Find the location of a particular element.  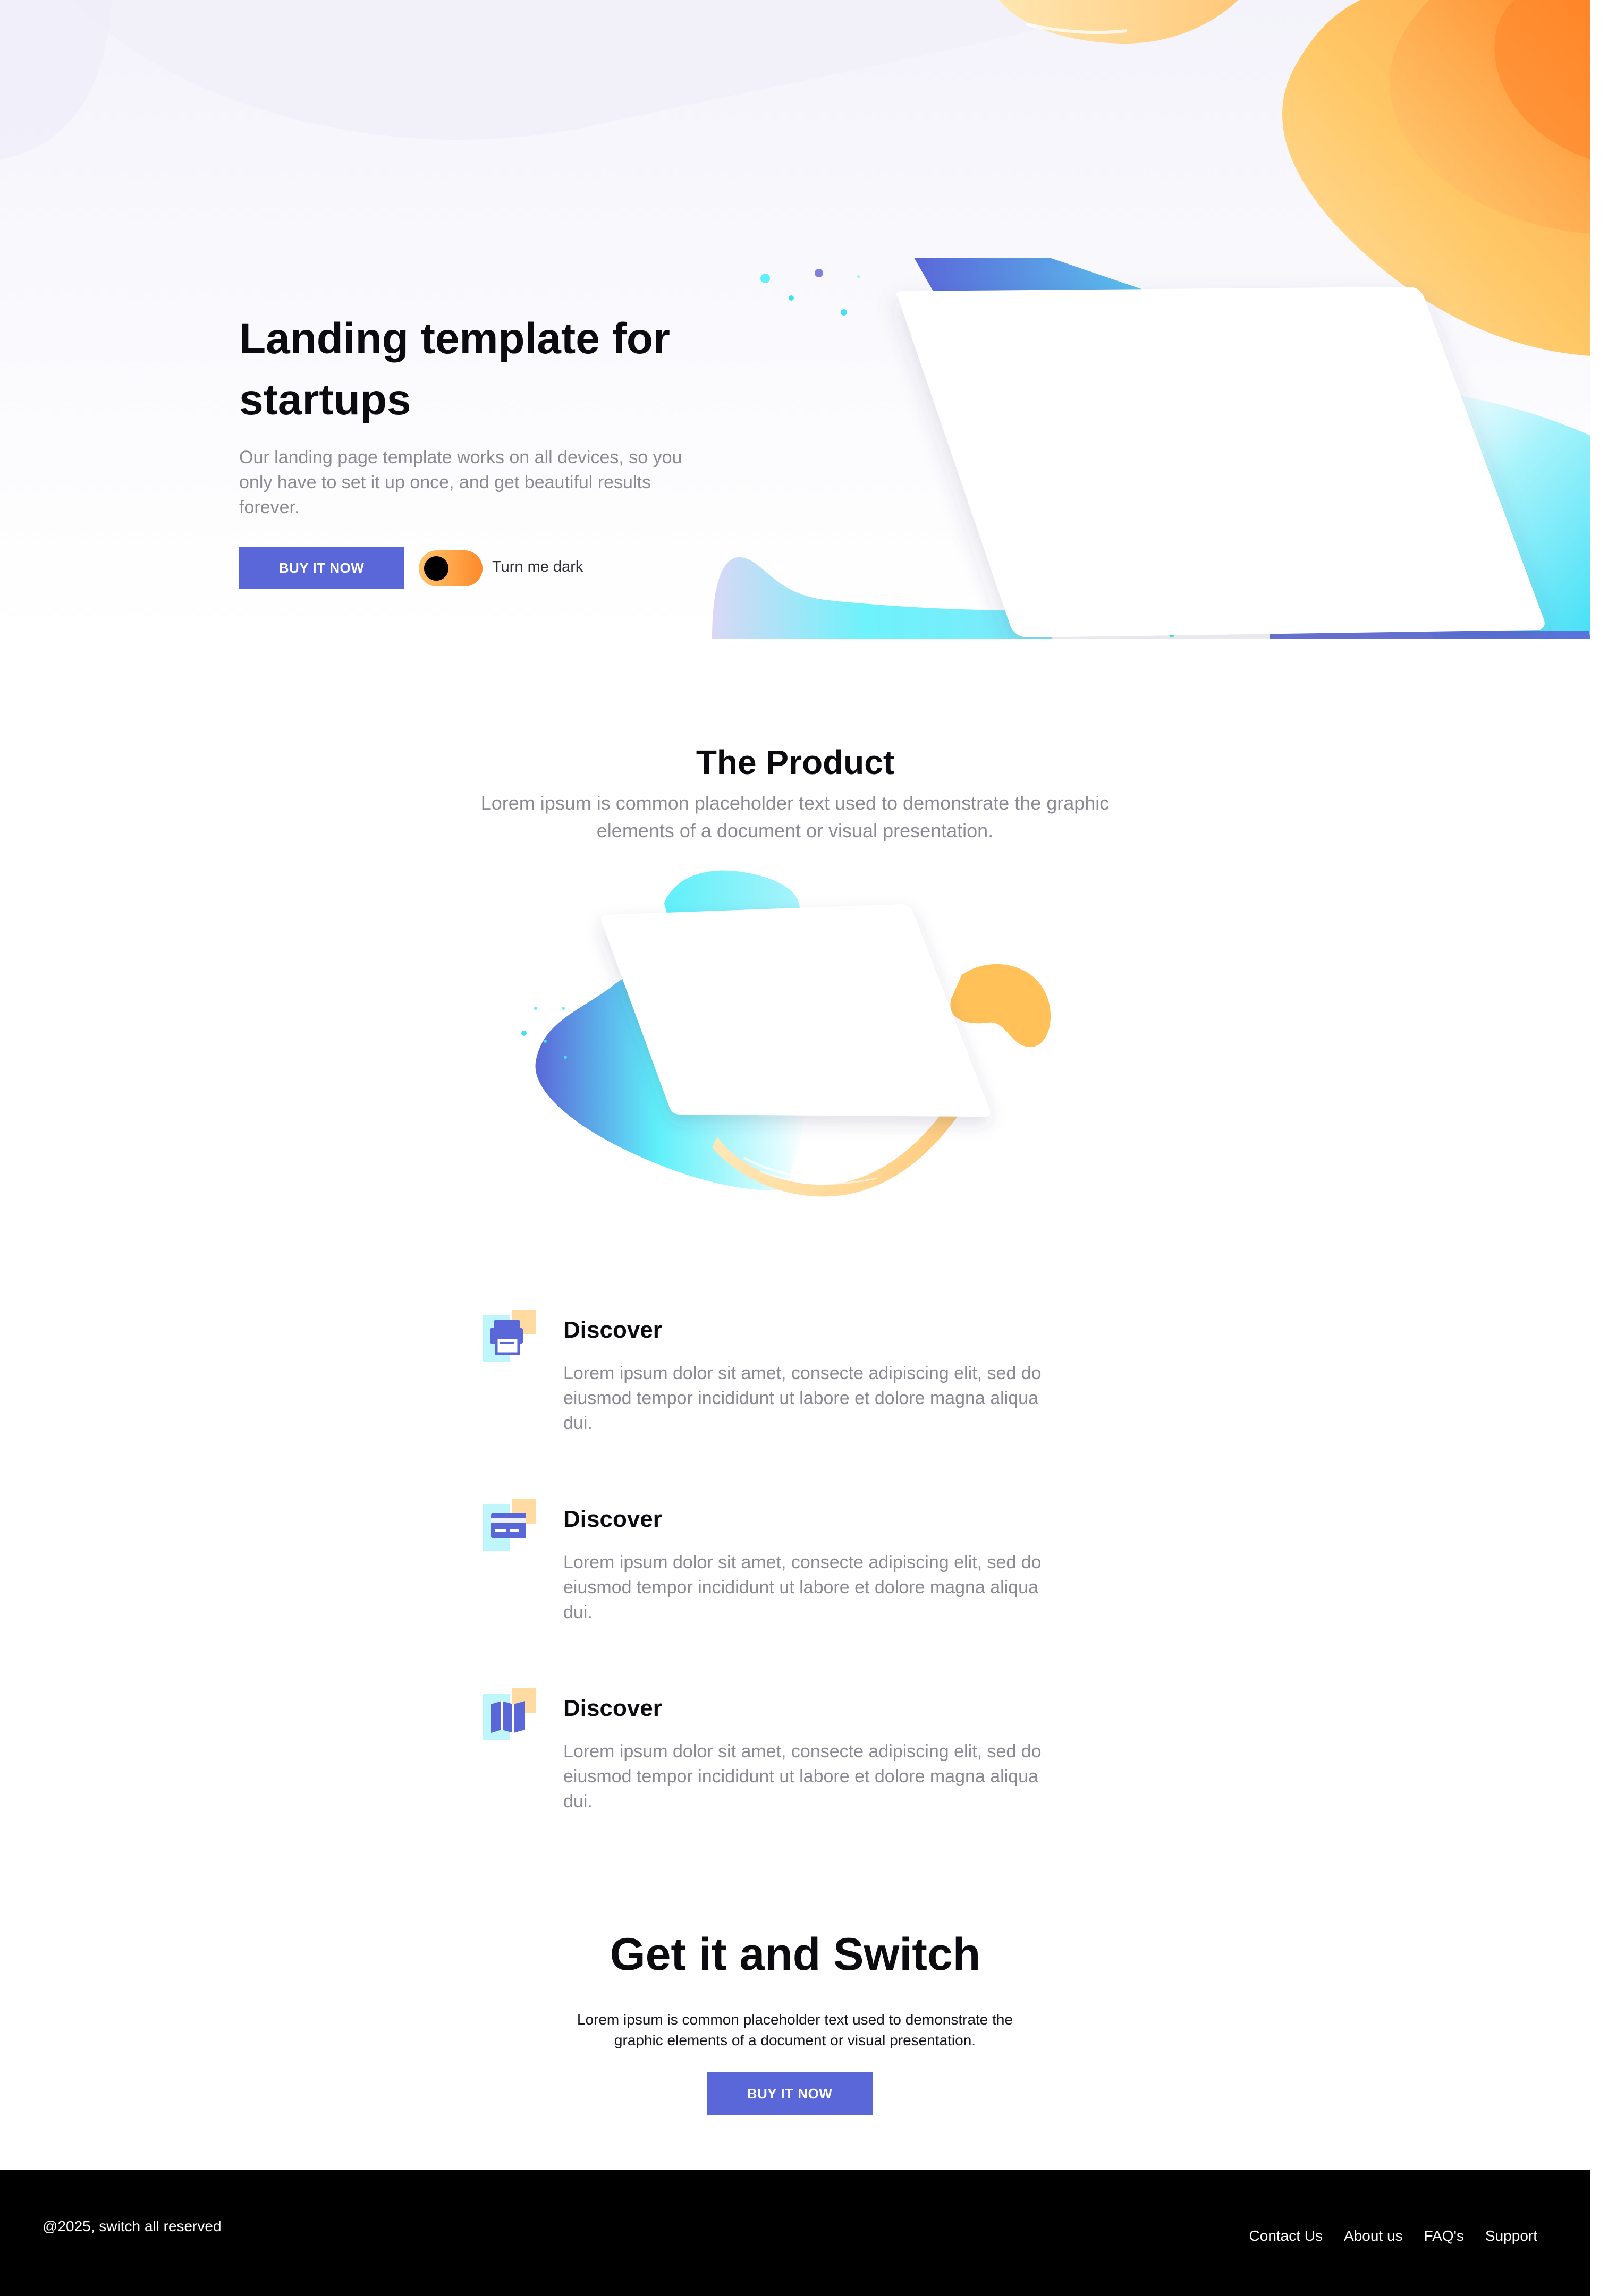

toggle-knob is located at coordinates (436, 569).